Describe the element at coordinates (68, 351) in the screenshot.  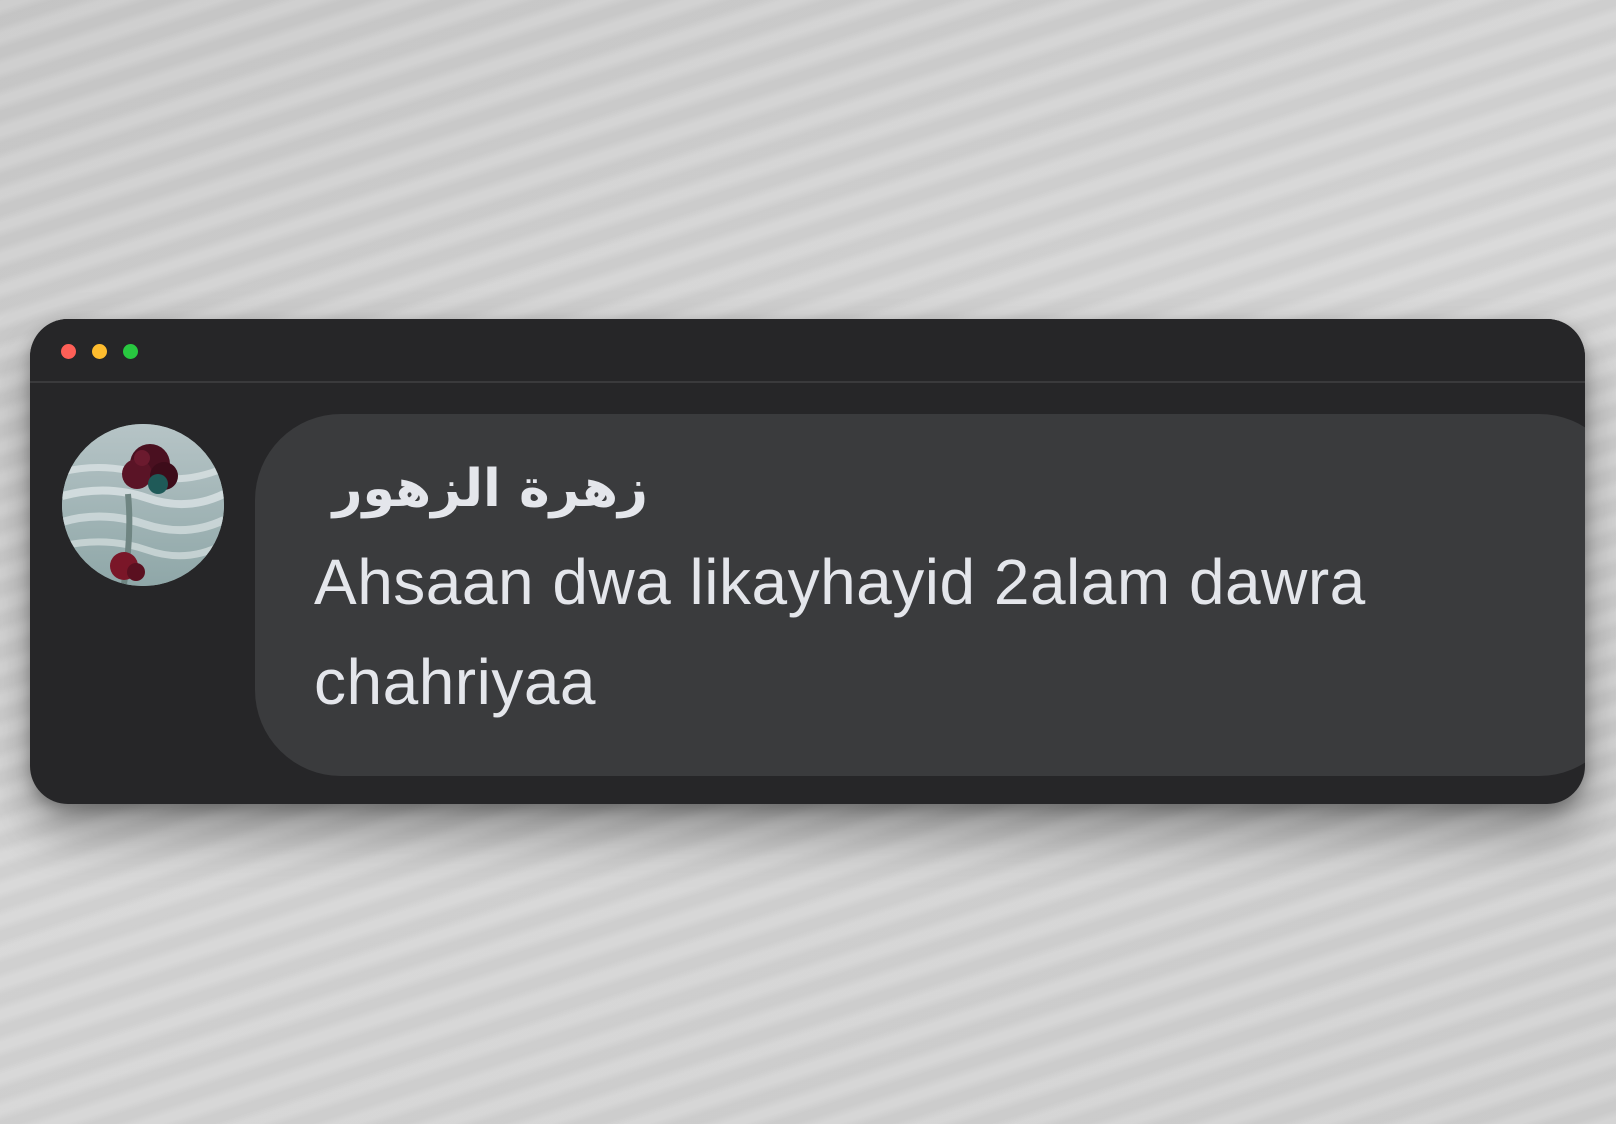
I see `close-window-button` at that location.